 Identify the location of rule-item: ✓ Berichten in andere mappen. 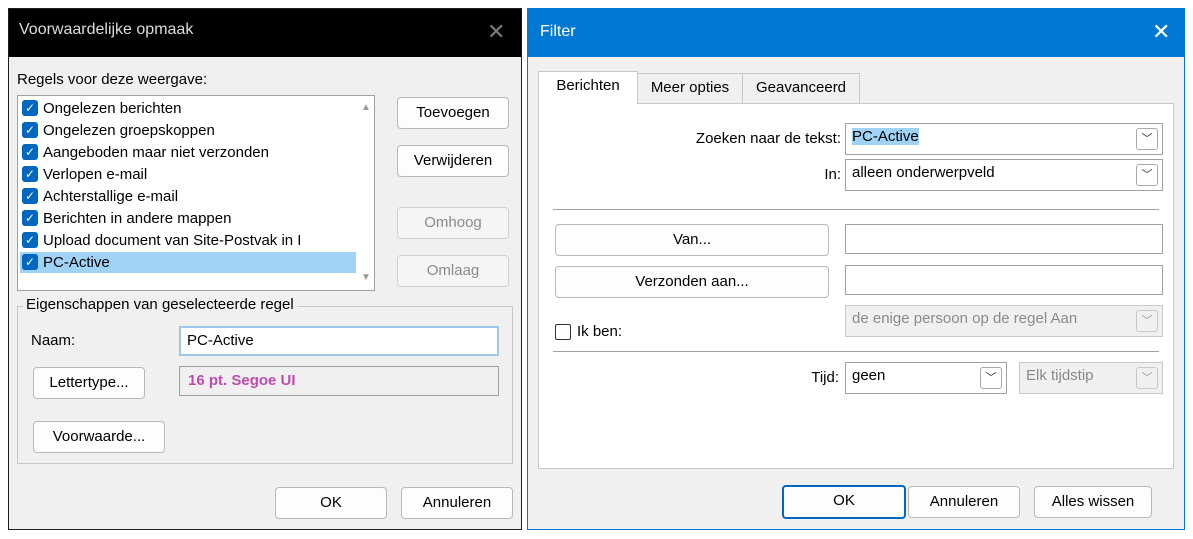
(188, 218).